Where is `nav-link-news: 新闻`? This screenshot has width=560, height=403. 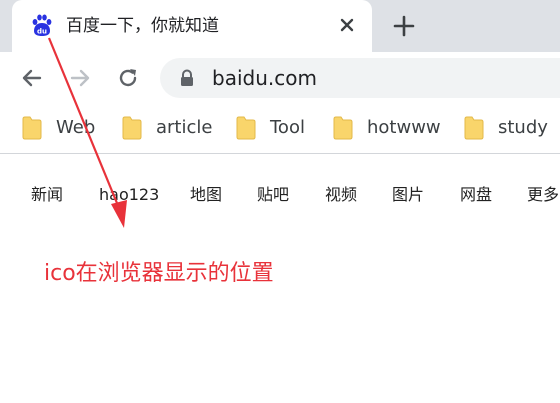
nav-link-news: 新闻 is located at coordinates (47, 195).